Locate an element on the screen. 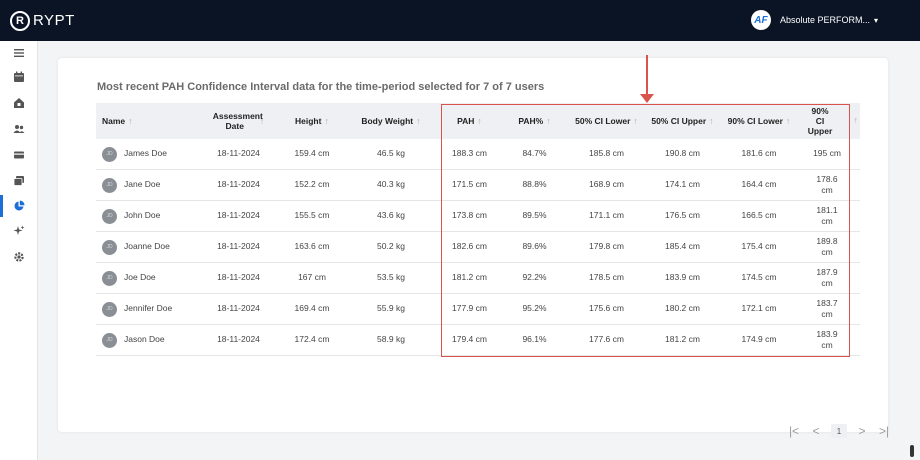  cell-90-ci-upper: 178.6 cm is located at coordinates (829, 185).